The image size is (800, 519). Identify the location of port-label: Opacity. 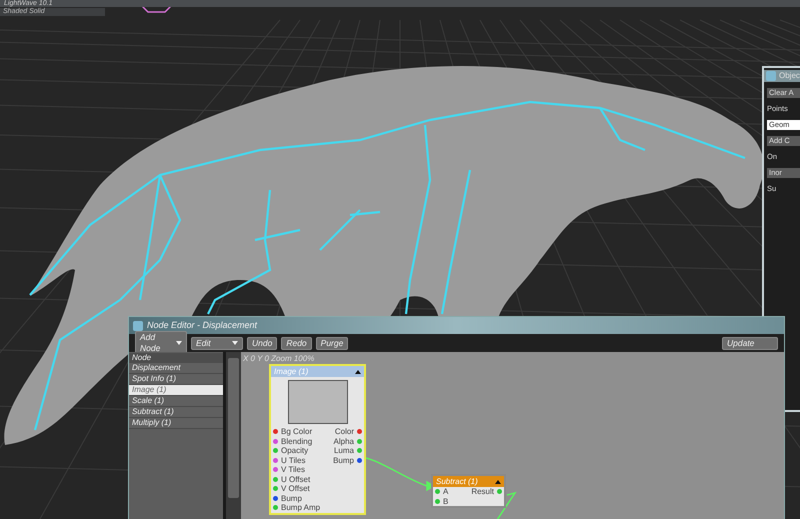
(294, 451).